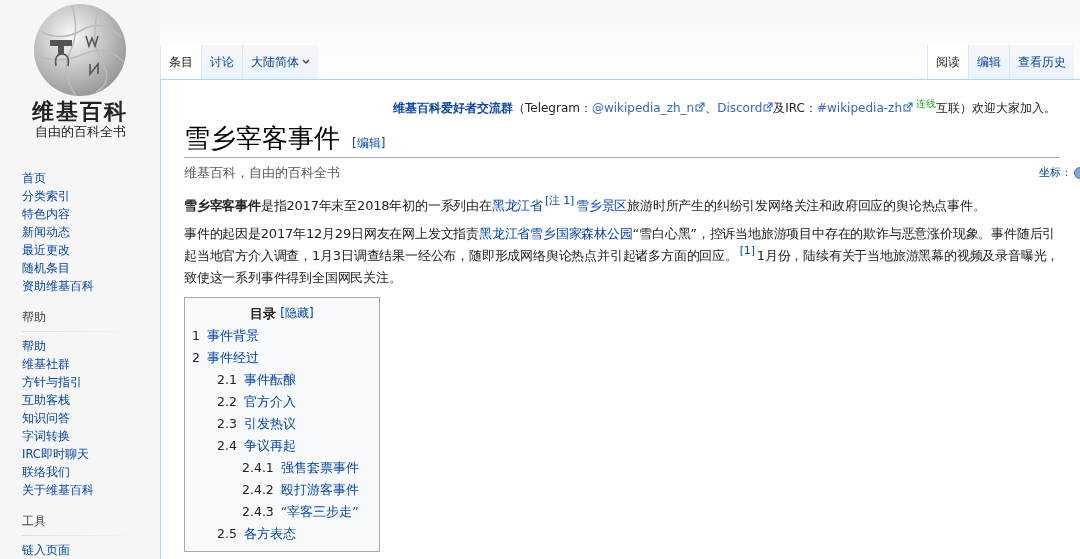  I want to click on sidebar-link: 联络我们, so click(46, 472).